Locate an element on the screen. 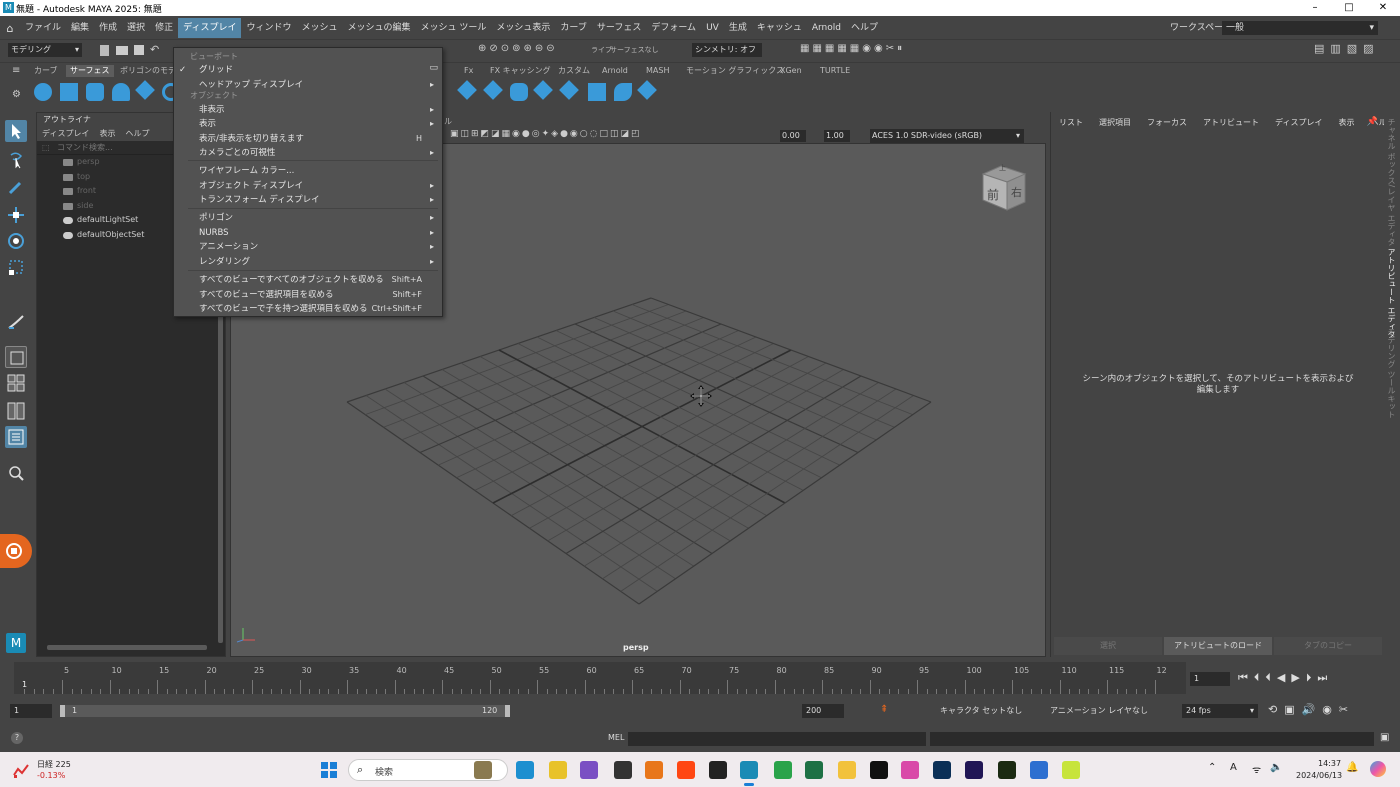  range-end-field: 200 is located at coordinates (823, 711).